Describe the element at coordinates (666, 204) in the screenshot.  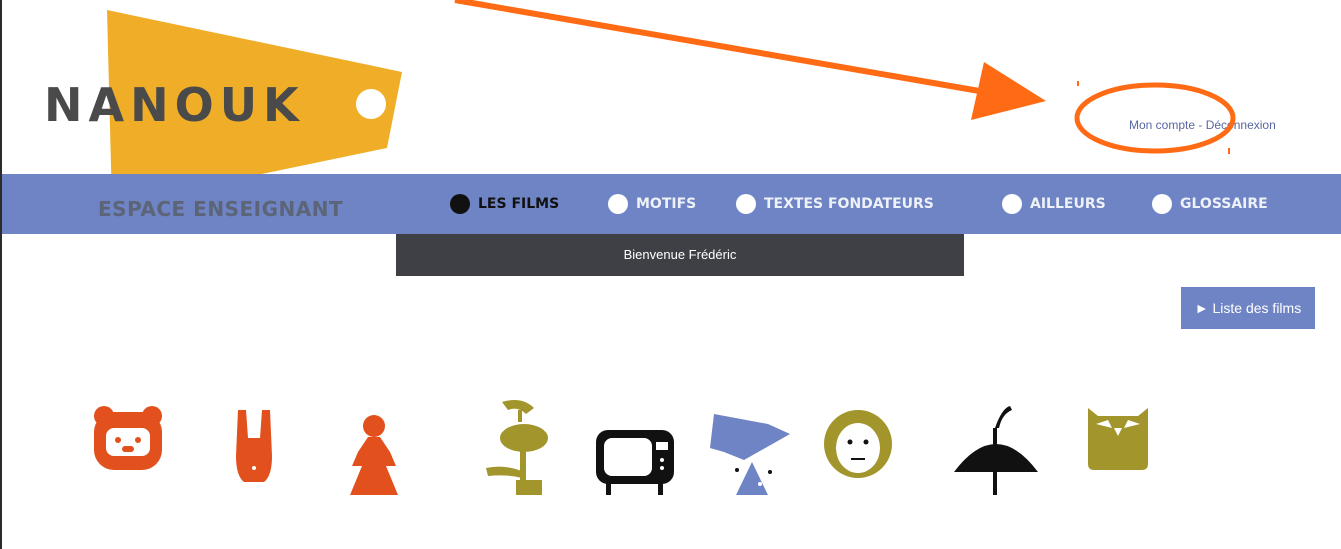
I see `nav-item-label: MOTIFS` at that location.